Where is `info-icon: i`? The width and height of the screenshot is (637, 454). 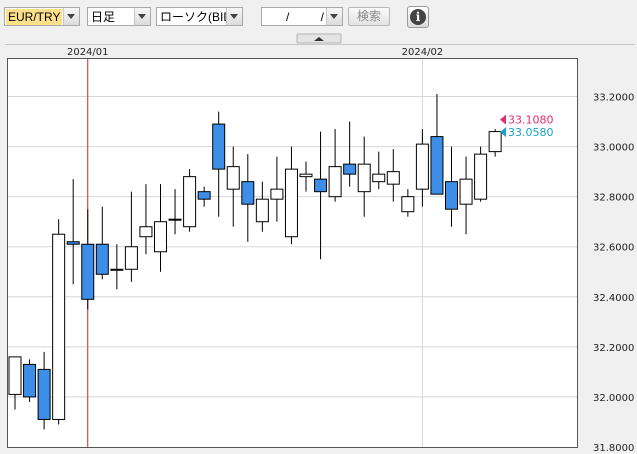 info-icon: i is located at coordinates (418, 17).